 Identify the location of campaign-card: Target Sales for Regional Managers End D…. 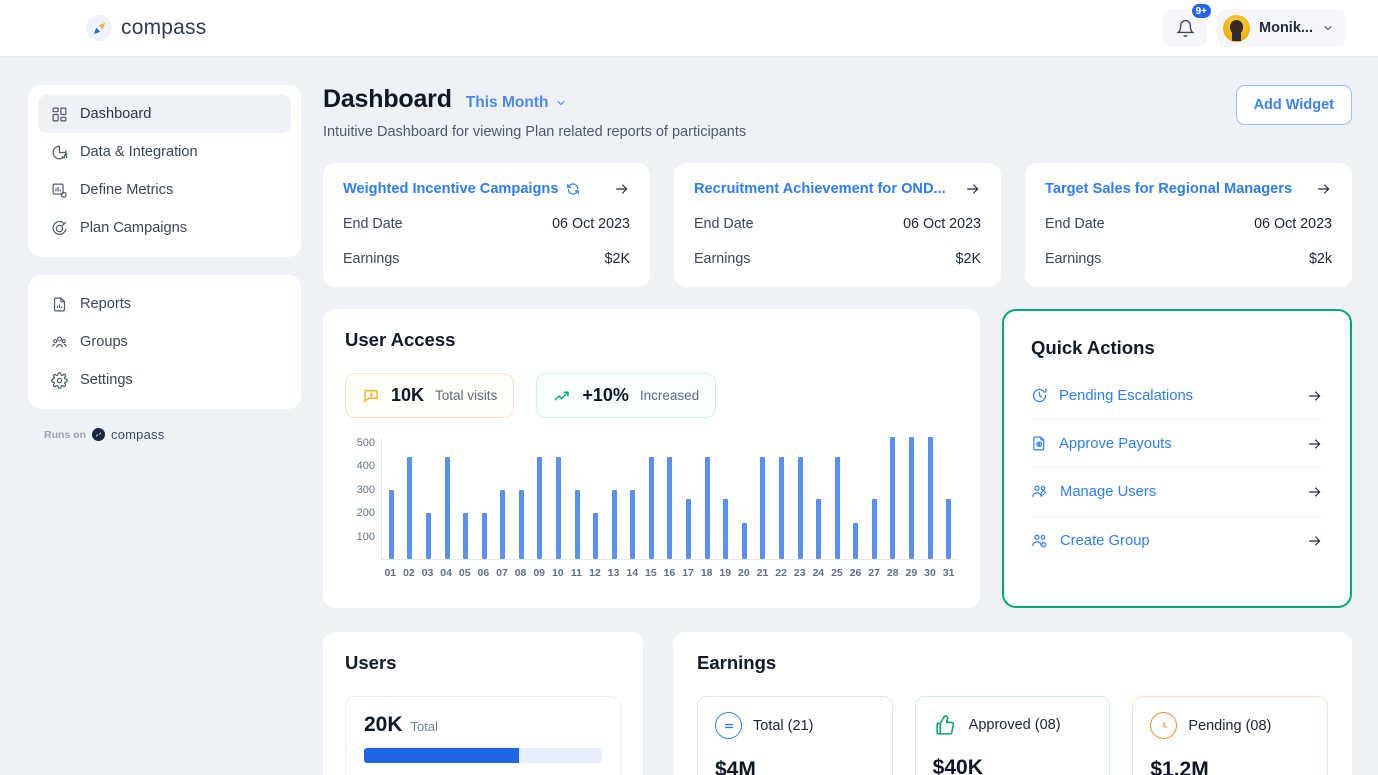
(1188, 225).